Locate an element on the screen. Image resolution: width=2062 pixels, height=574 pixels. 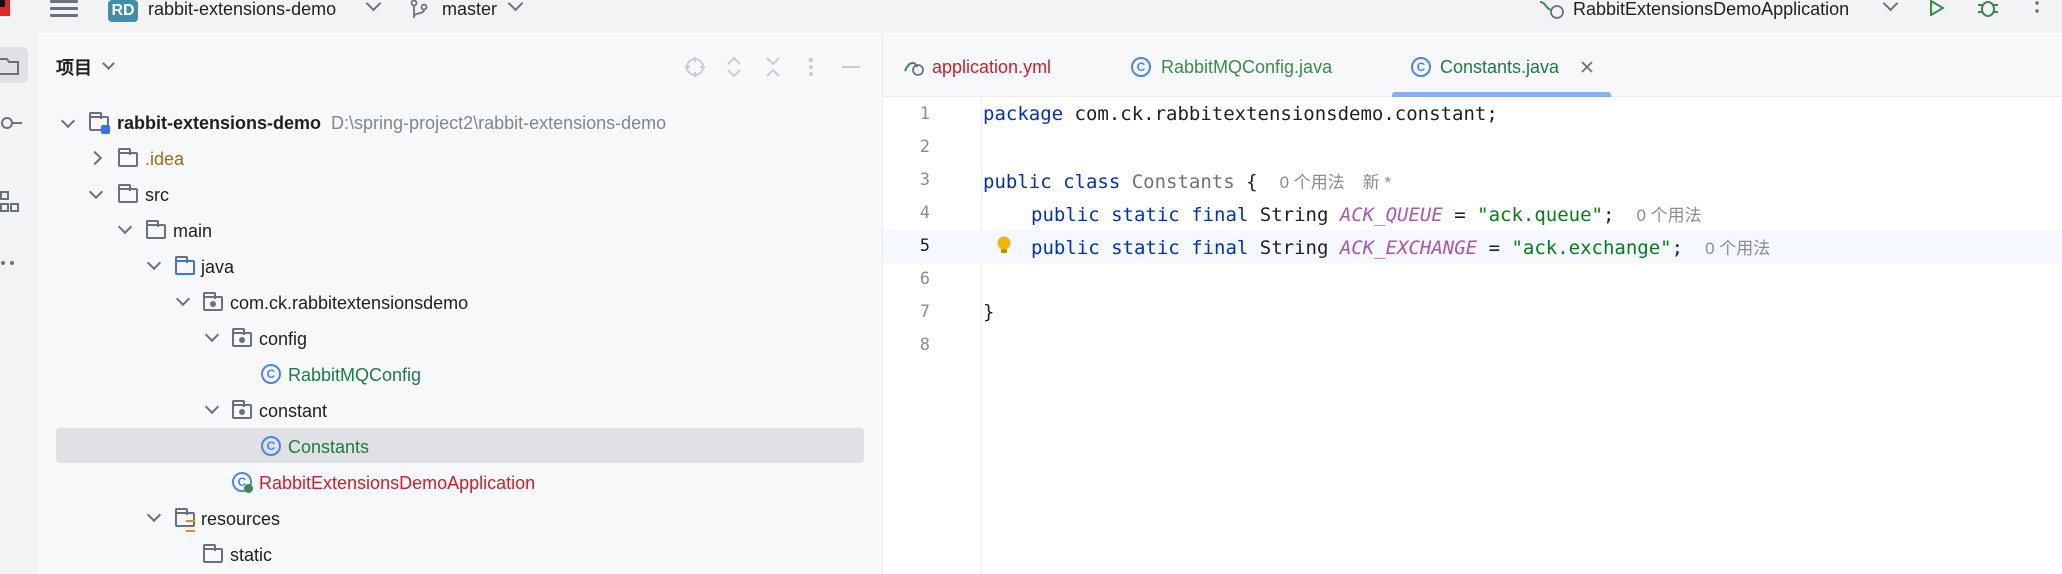
module-mark-icon is located at coordinates (105, 129).